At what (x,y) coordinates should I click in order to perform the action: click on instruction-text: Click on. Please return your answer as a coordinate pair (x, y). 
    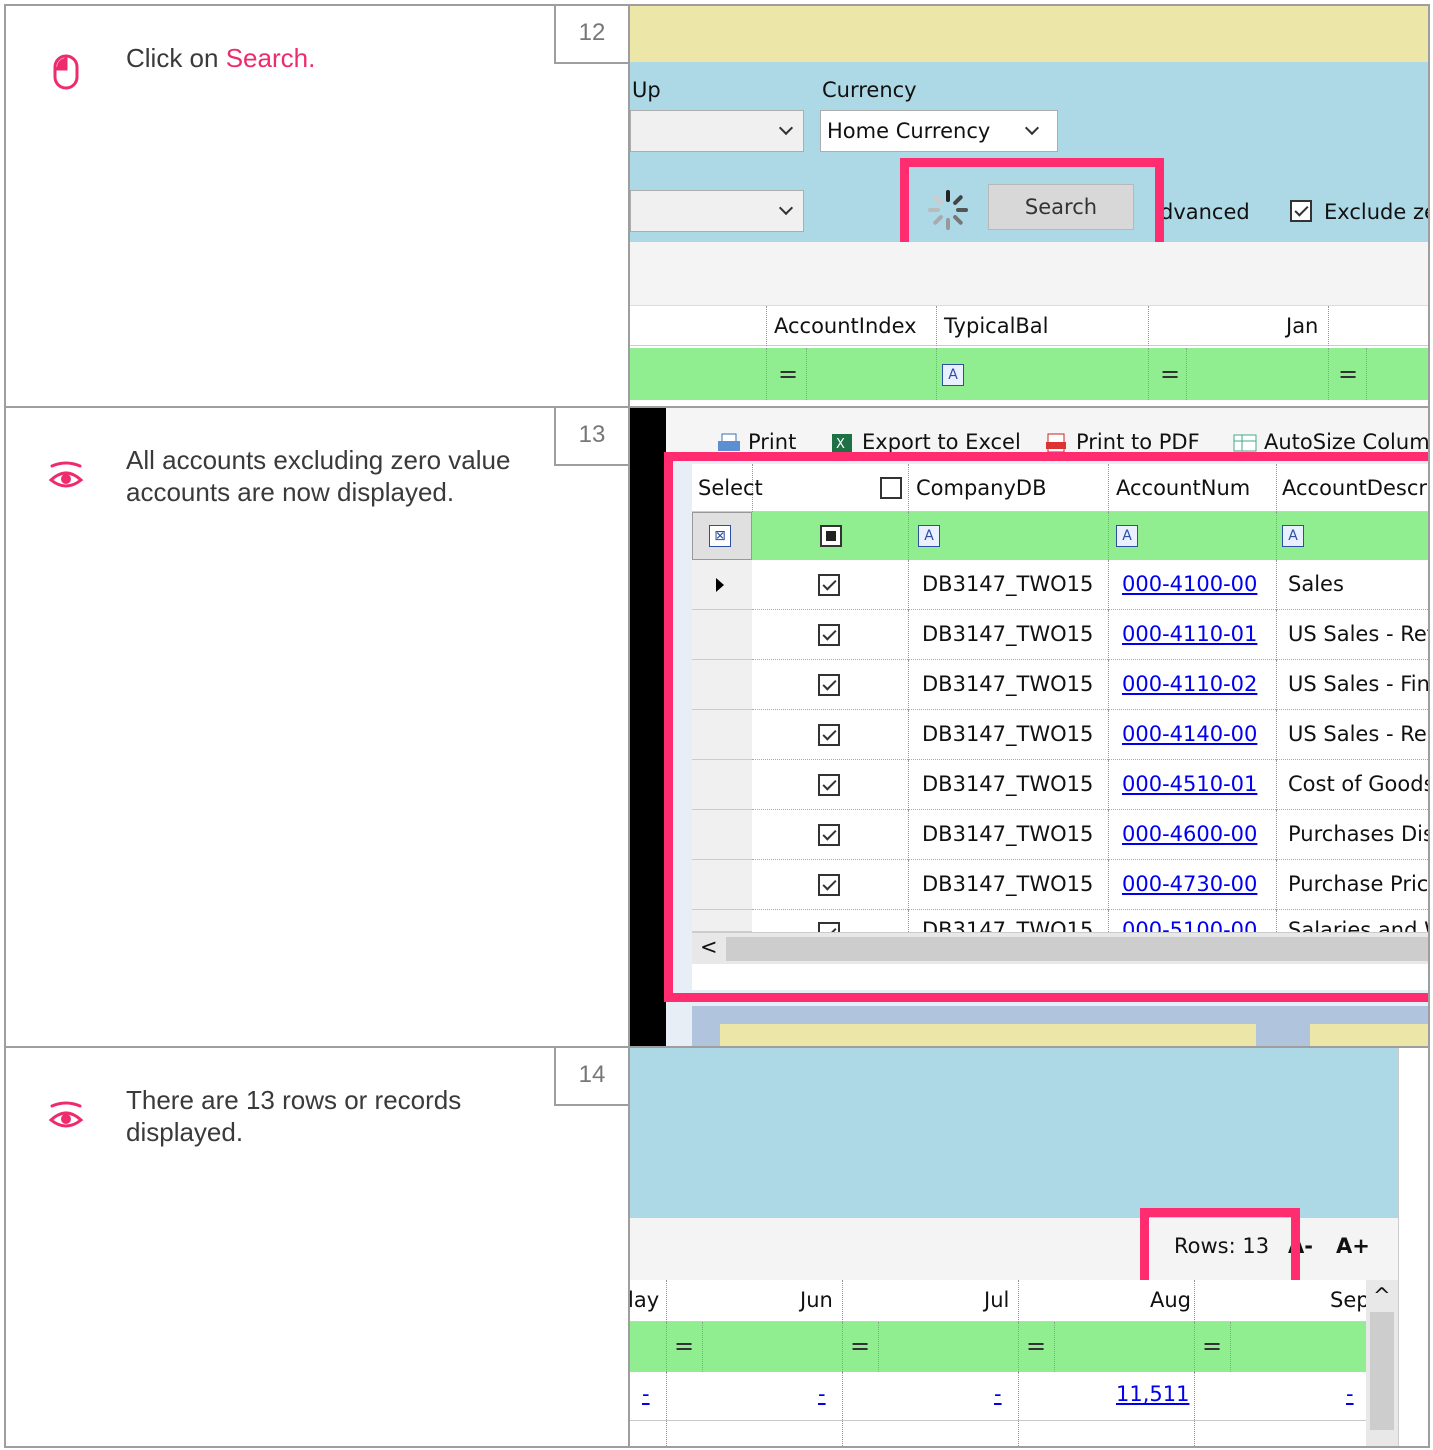
    Looking at the image, I should click on (176, 58).